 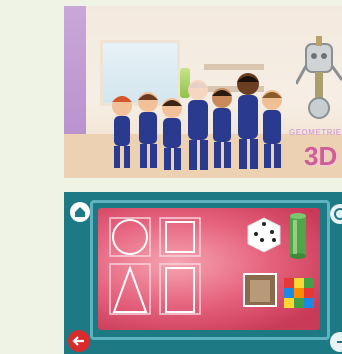 What do you see at coordinates (130, 237) in the screenshot?
I see `circle-shape-icon` at bounding box center [130, 237].